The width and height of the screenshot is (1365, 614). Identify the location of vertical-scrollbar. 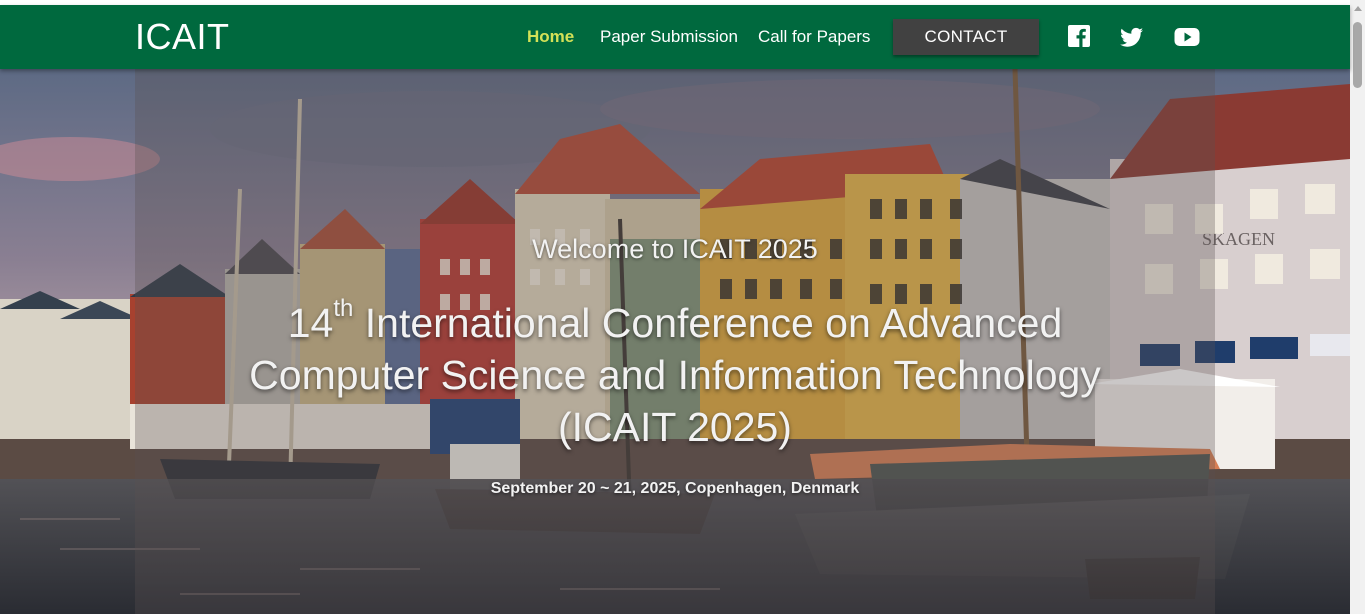
(1357, 307).